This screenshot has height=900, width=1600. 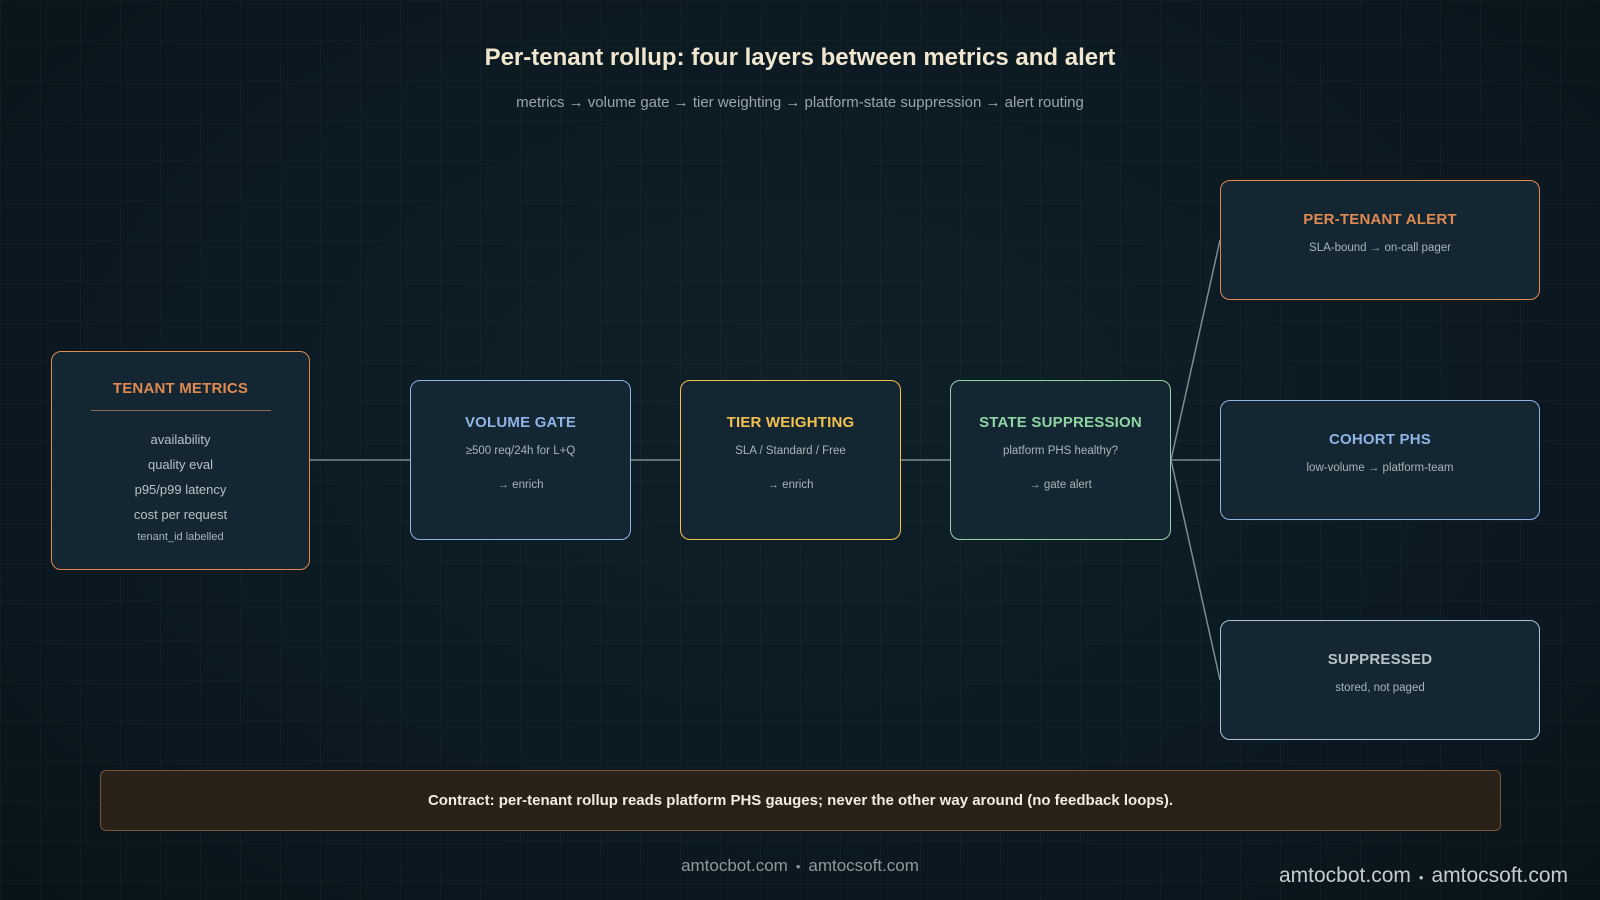 I want to click on metric-item: p95/p99 latency, so click(x=180, y=489).